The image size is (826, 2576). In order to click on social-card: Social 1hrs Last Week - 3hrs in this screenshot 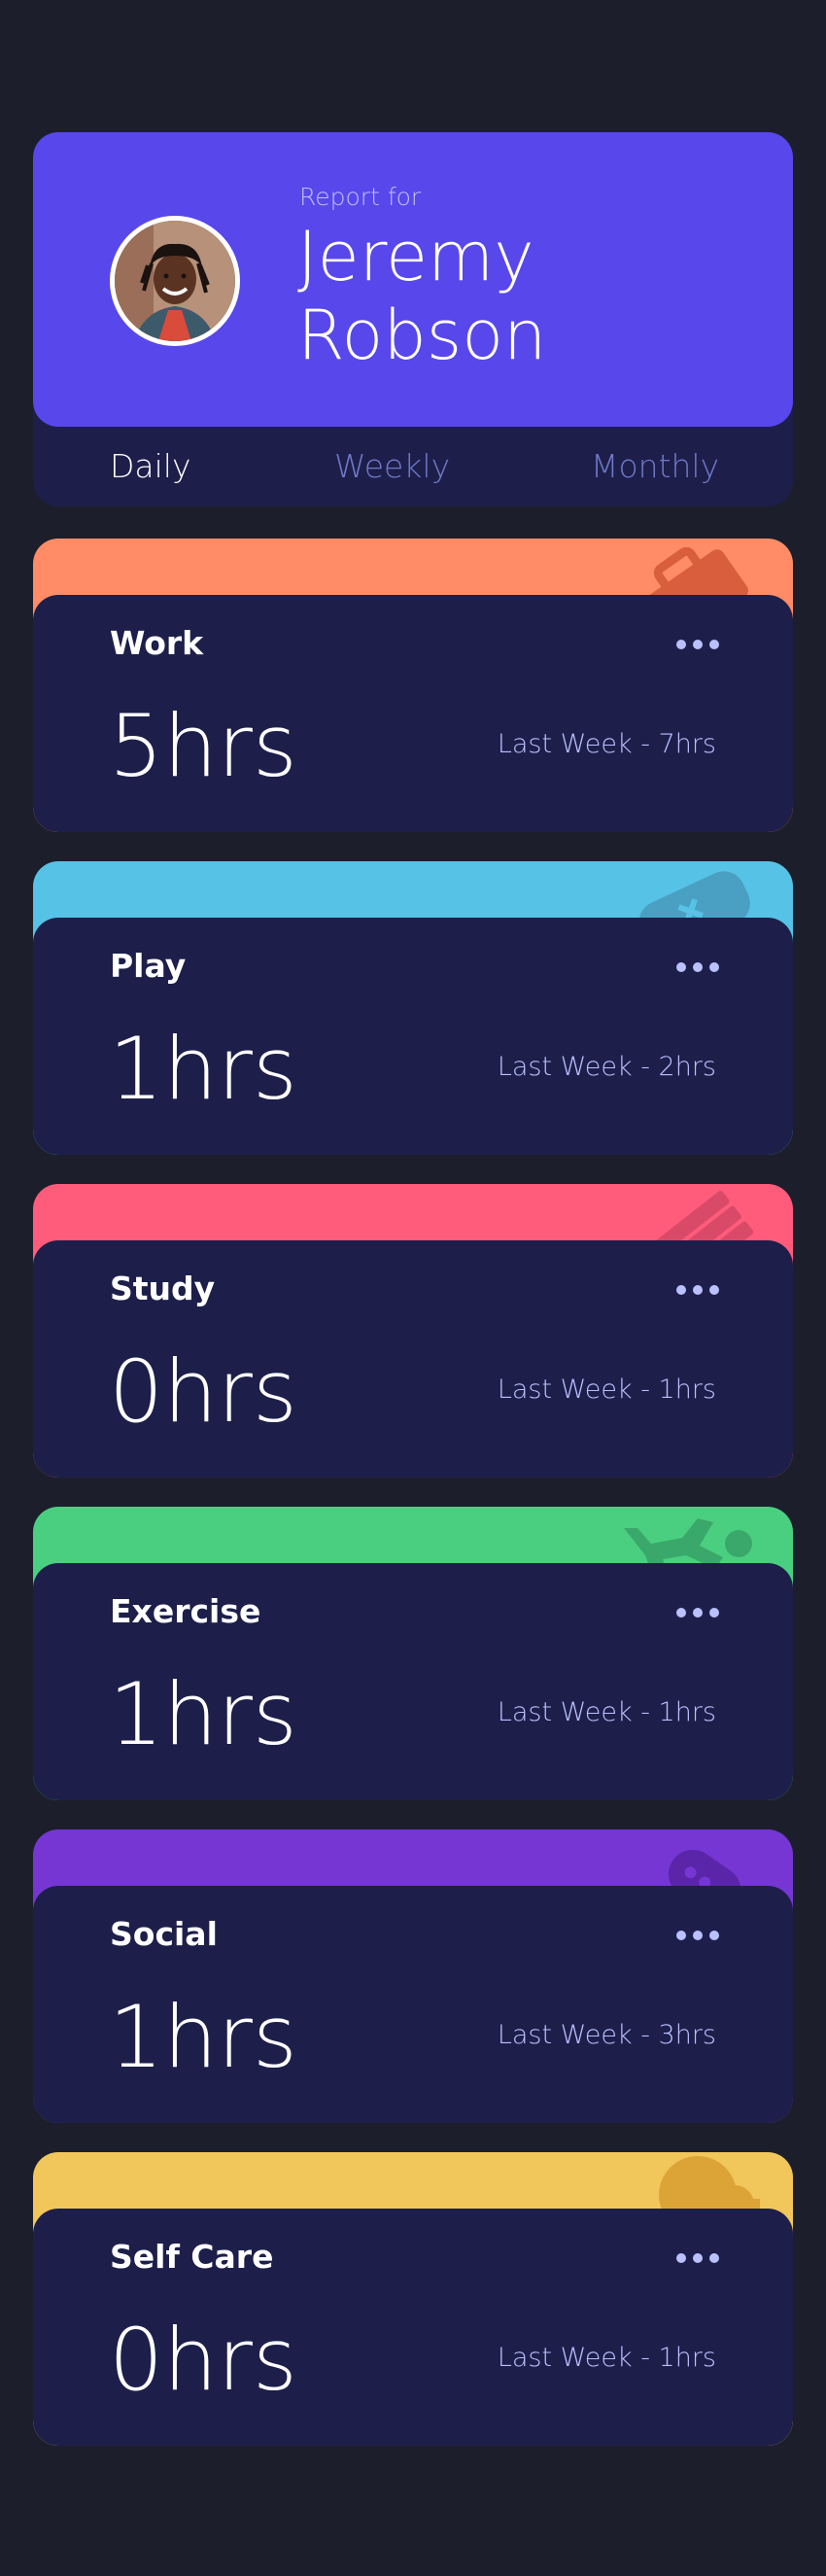, I will do `click(413, 1976)`.